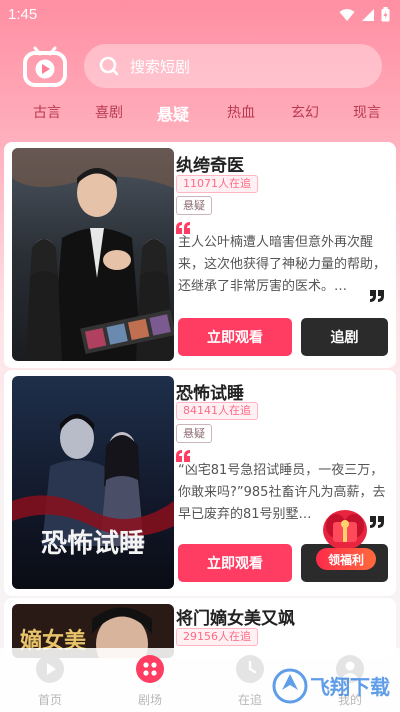 The image size is (400, 712). I want to click on watermark-logo: 飞翔下载, so click(331, 686).